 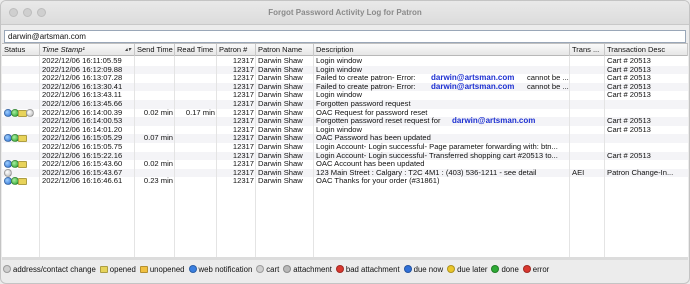 What do you see at coordinates (82, 104) in the screenshot?
I see `time-stamp-cell: 2022/12/06 16:13:45.66` at bounding box center [82, 104].